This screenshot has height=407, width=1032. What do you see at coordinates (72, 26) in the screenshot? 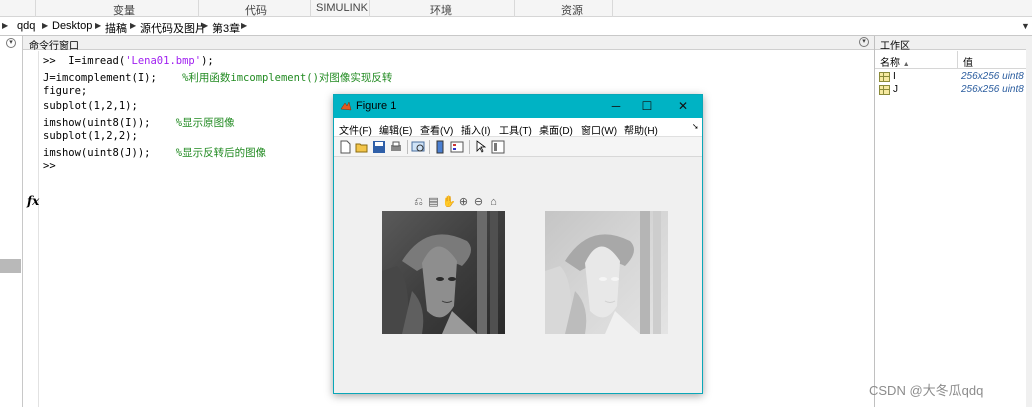
I see `breadcrumb-desktop: Desktop` at bounding box center [72, 26].